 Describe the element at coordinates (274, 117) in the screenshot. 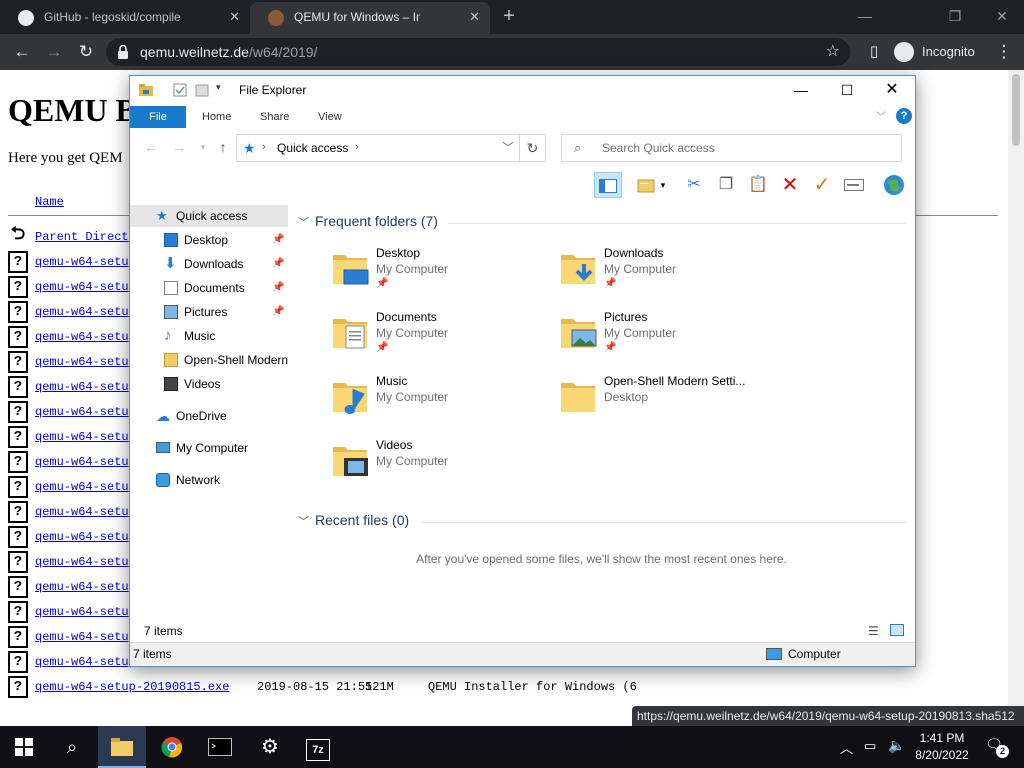

I see `tab-share: Share` at that location.